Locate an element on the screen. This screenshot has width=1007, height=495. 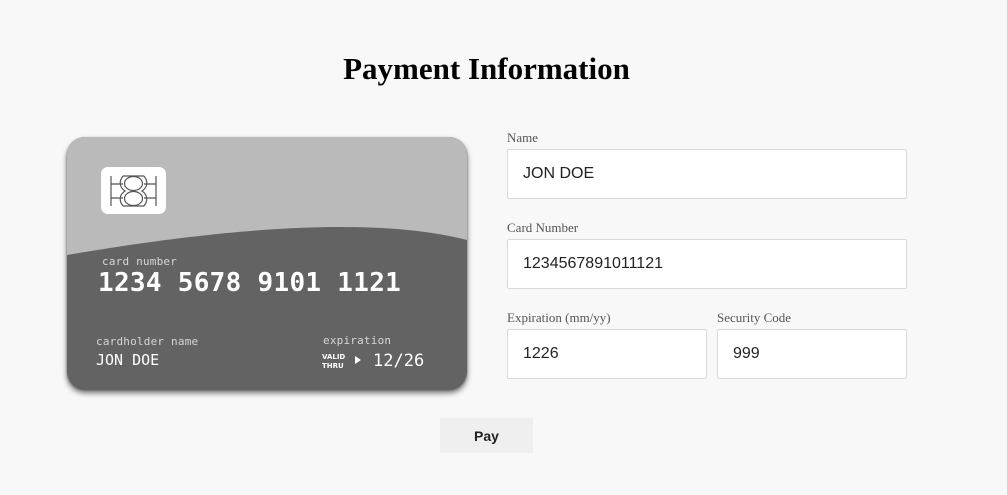
cardholder-name-label: cardholder name is located at coordinates (147, 341).